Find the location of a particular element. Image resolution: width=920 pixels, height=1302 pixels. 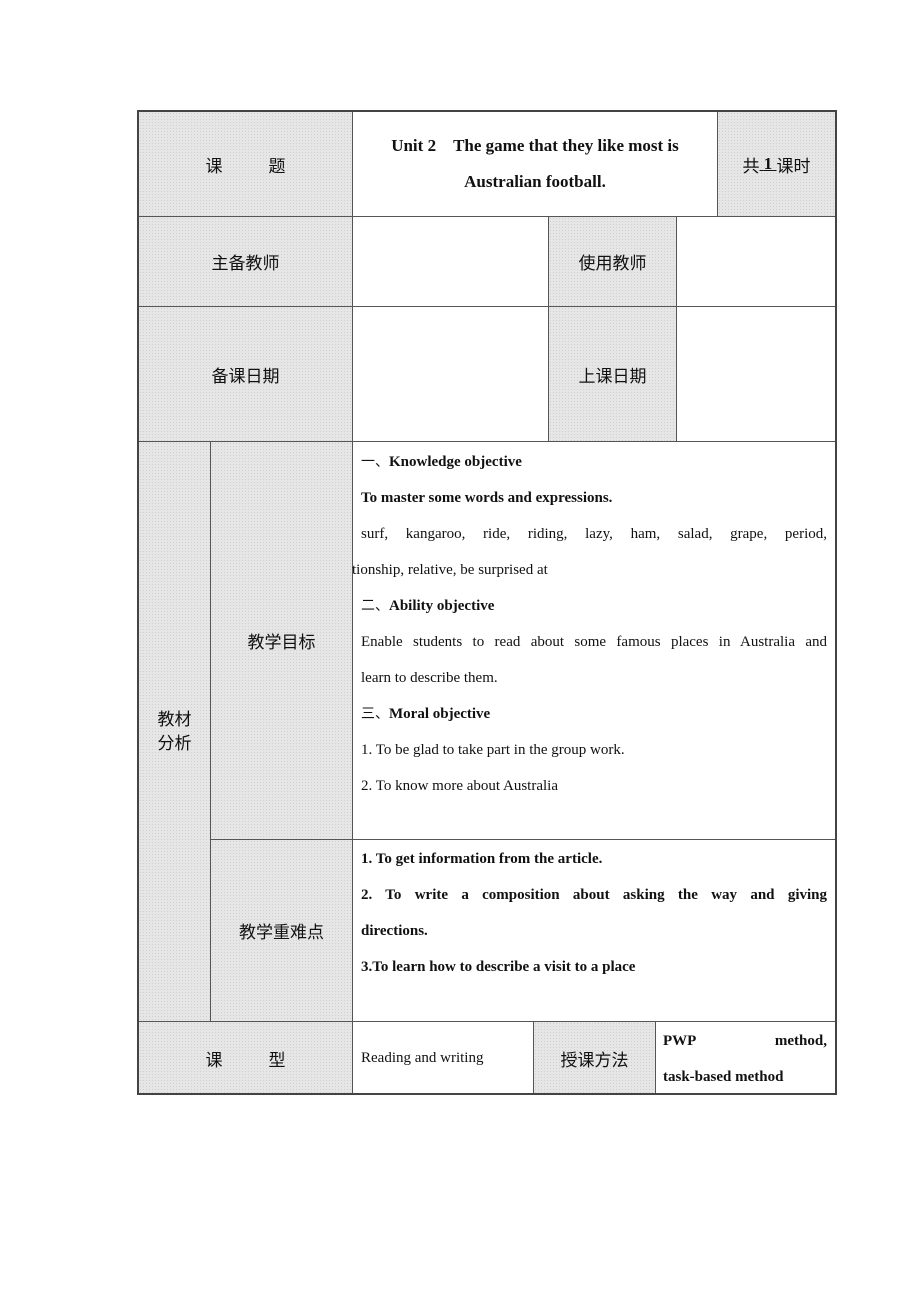

periods-value: 1 is located at coordinates (768, 163).